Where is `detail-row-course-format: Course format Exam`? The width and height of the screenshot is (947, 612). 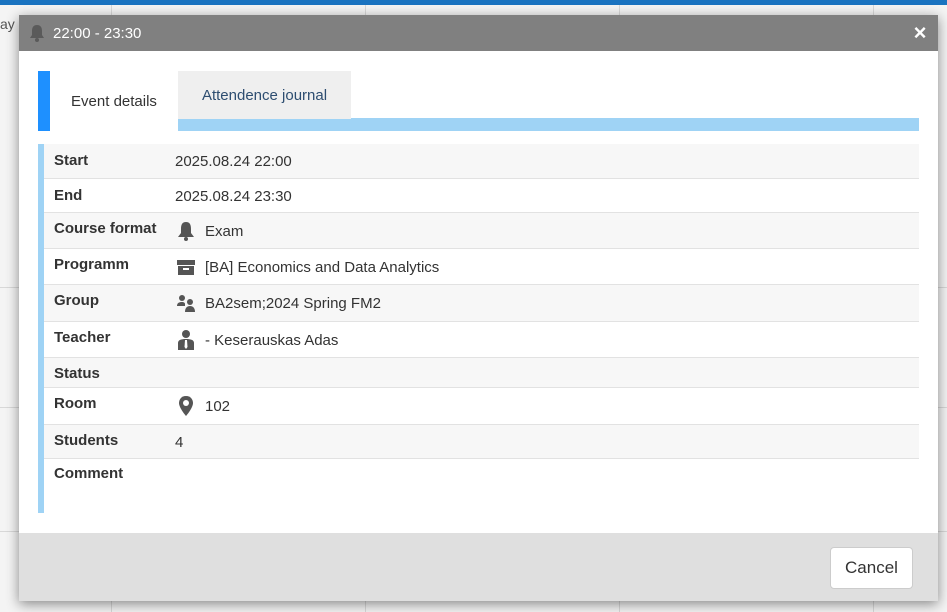 detail-row-course-format: Course format Exam is located at coordinates (481, 231).